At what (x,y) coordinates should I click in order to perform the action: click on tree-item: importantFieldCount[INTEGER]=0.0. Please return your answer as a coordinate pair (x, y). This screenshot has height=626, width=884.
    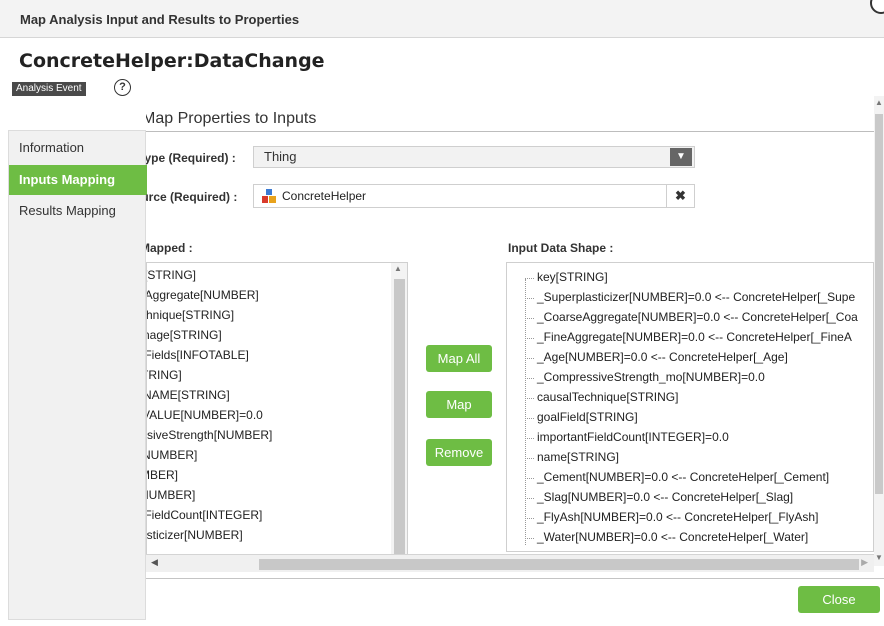
    Looking at the image, I should click on (633, 437).